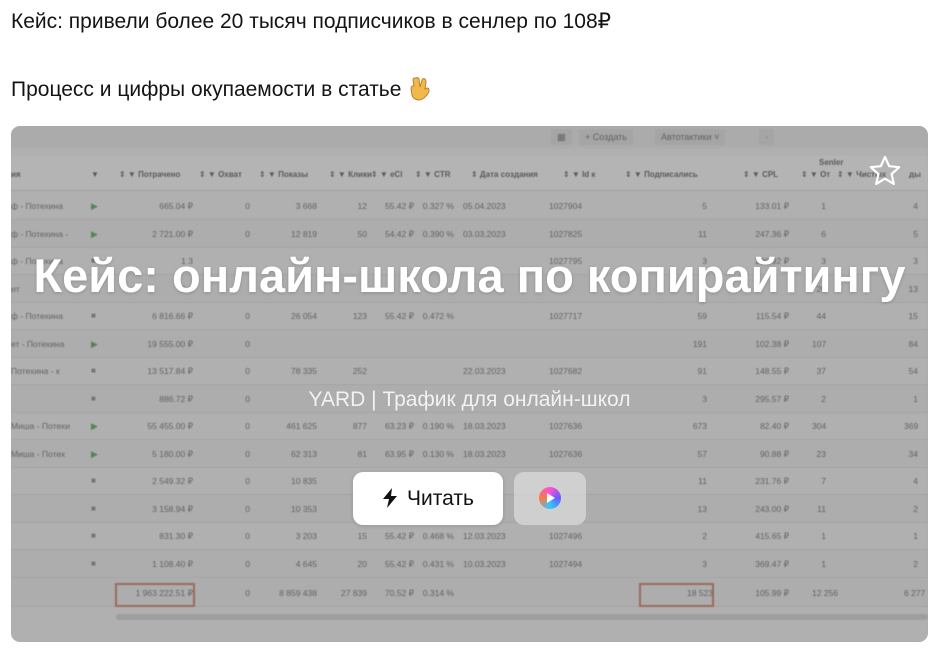  I want to click on message-text-line-2-label: Процесс и цифры окупаемости в статье, so click(206, 89).